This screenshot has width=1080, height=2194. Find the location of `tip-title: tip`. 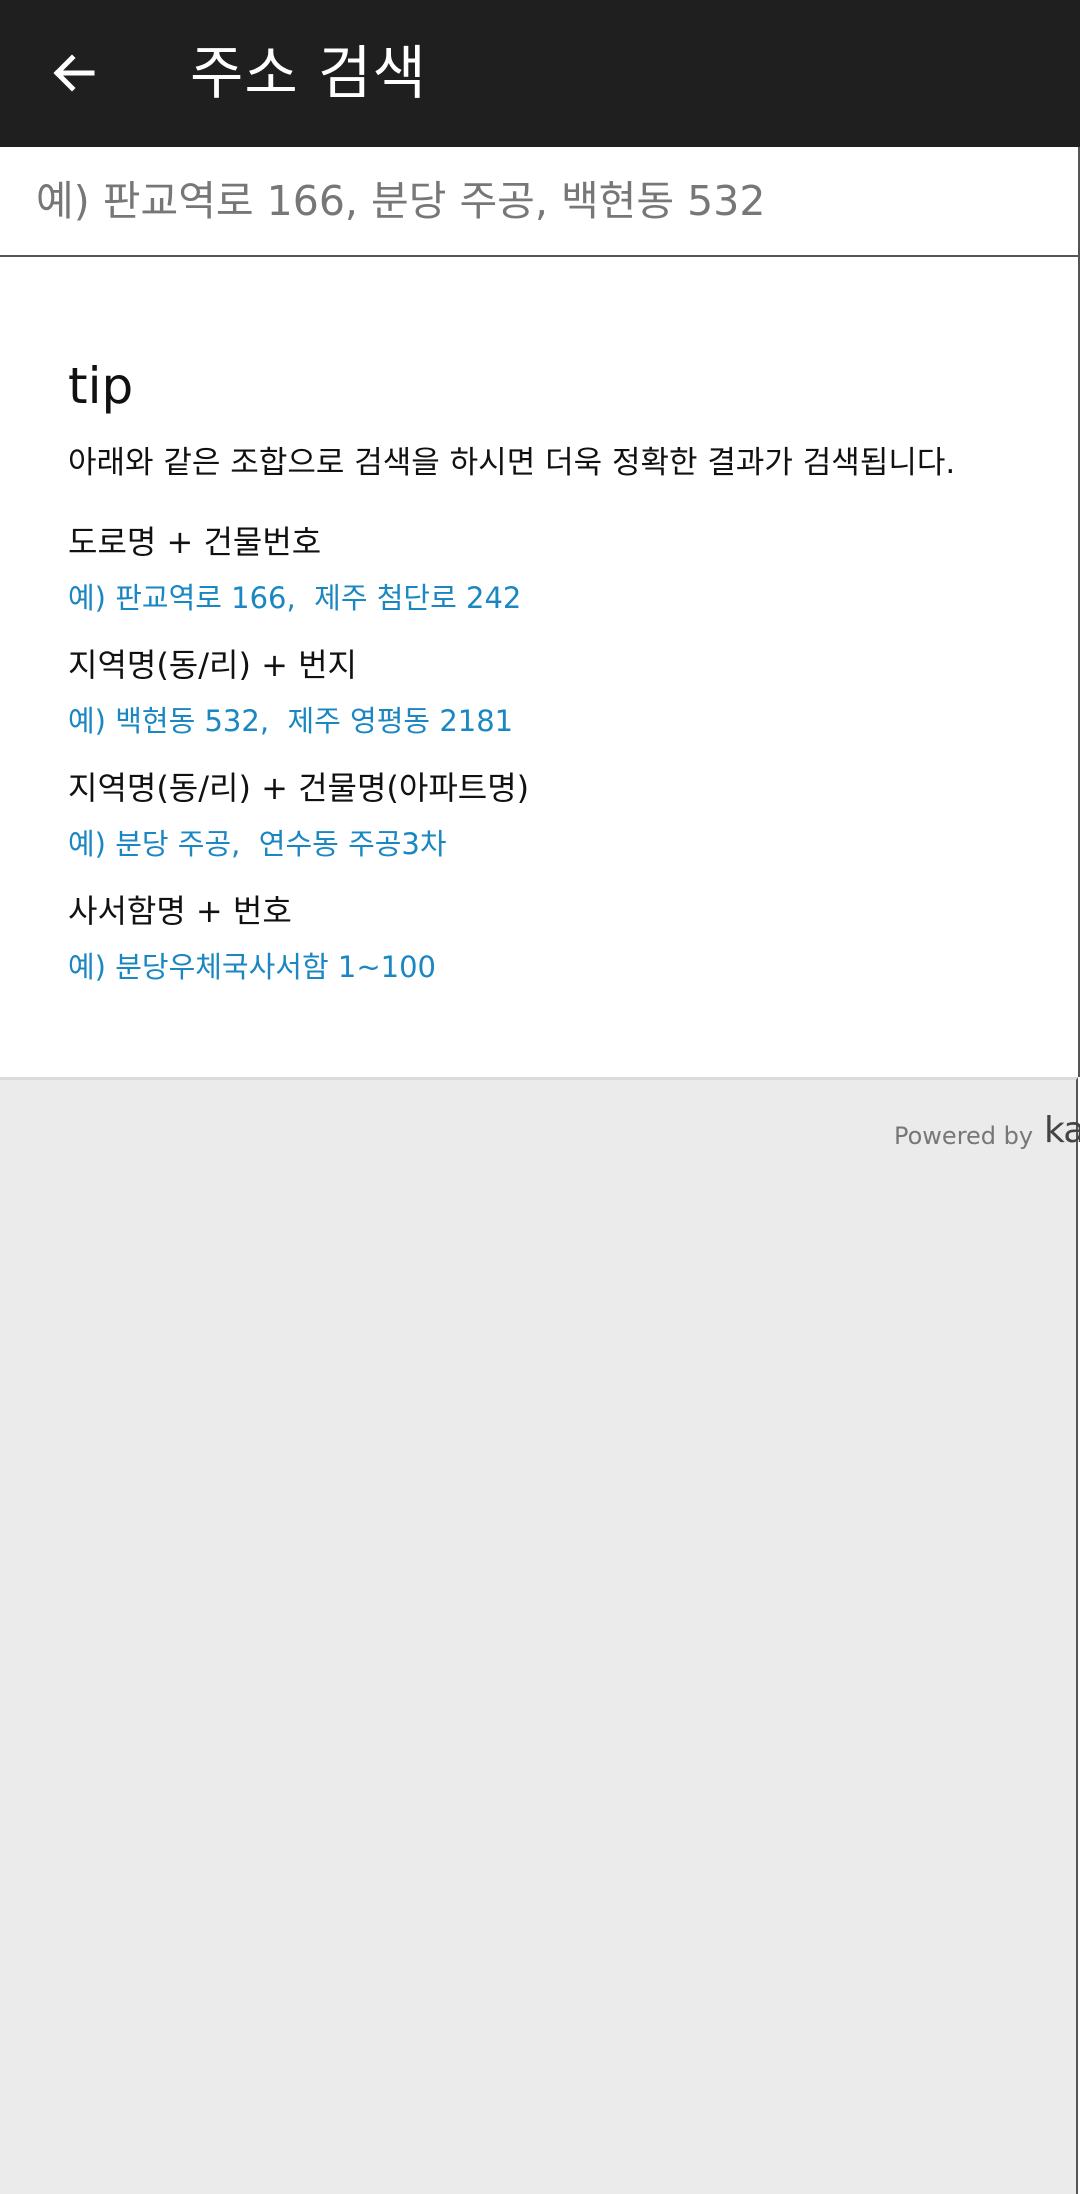

tip-title: tip is located at coordinates (101, 386).